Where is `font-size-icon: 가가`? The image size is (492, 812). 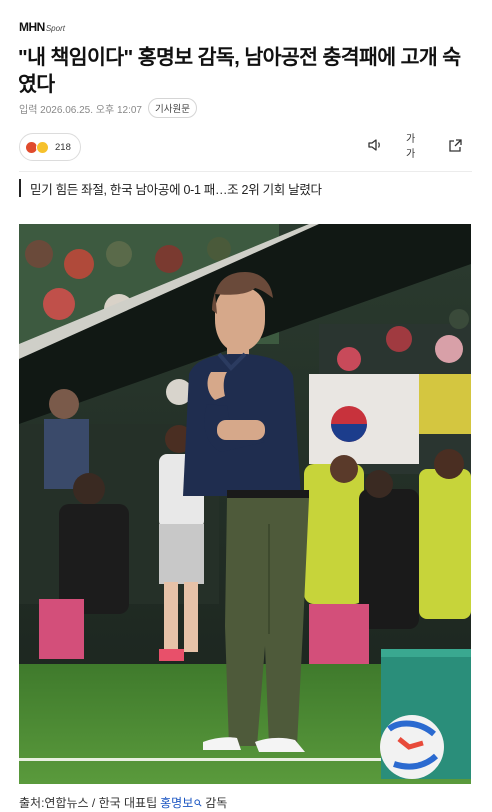
font-size-icon: 가가 is located at coordinates (415, 147).